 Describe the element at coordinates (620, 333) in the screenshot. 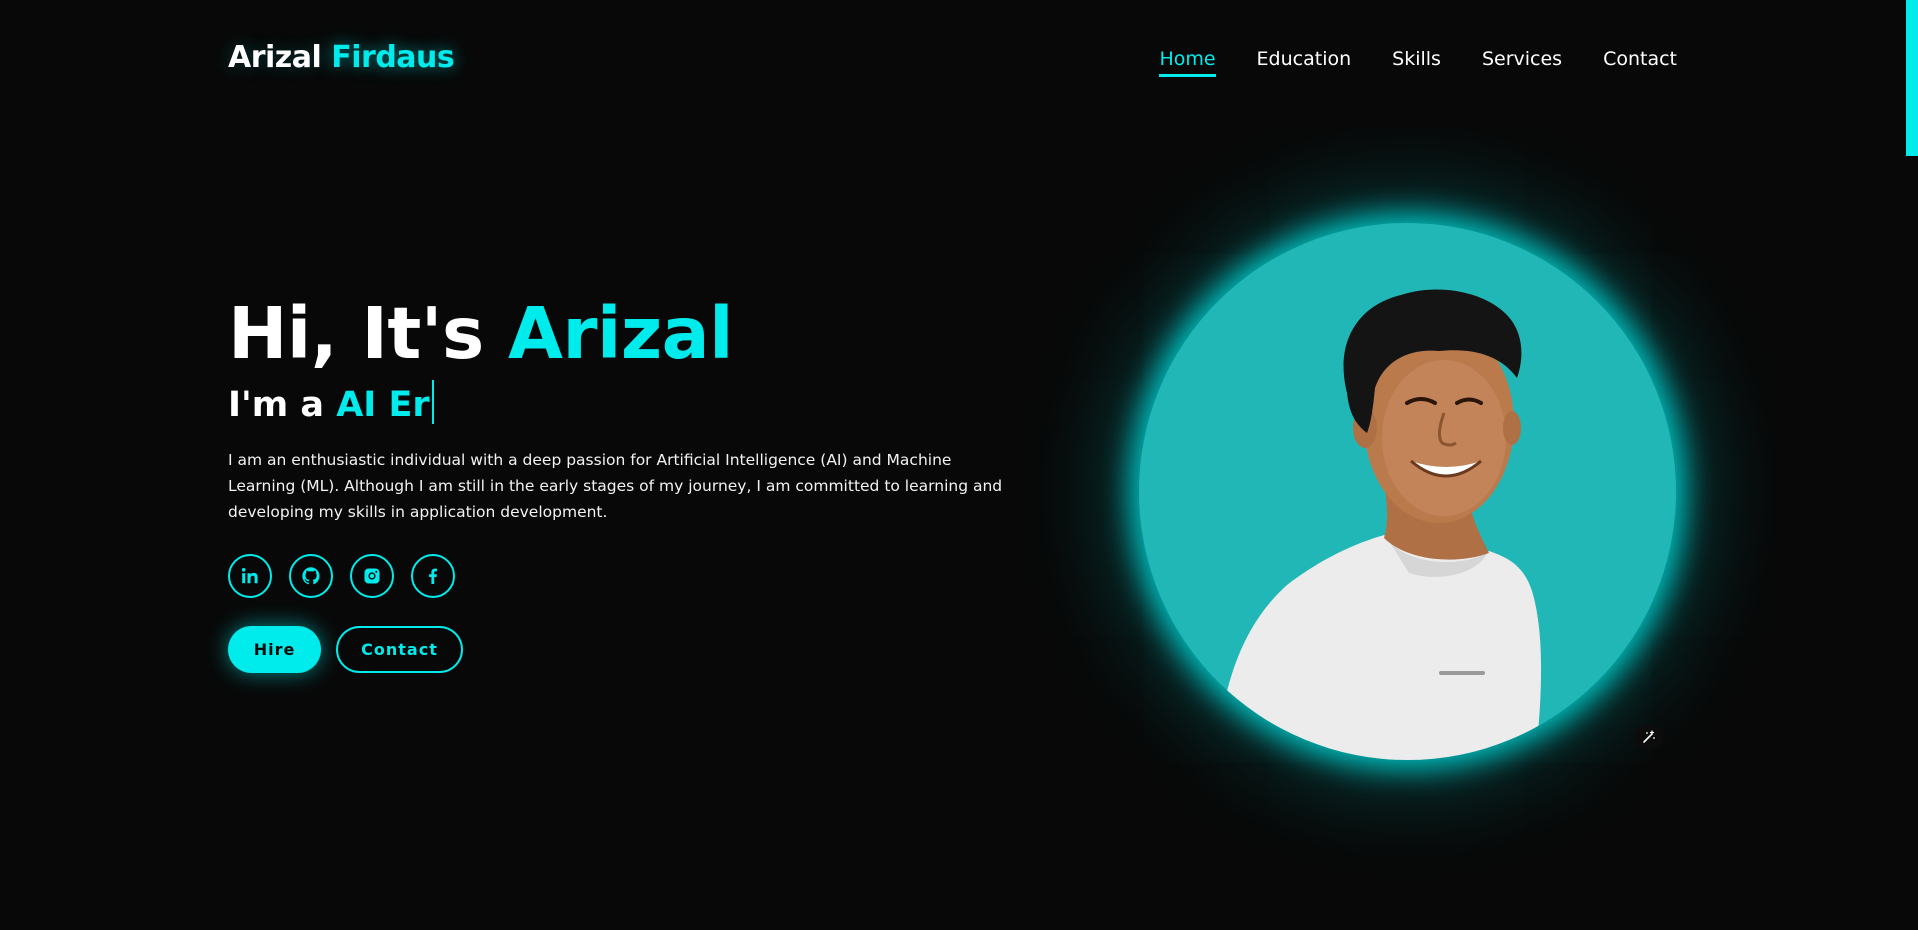

I see `hero-name: Arizal` at that location.